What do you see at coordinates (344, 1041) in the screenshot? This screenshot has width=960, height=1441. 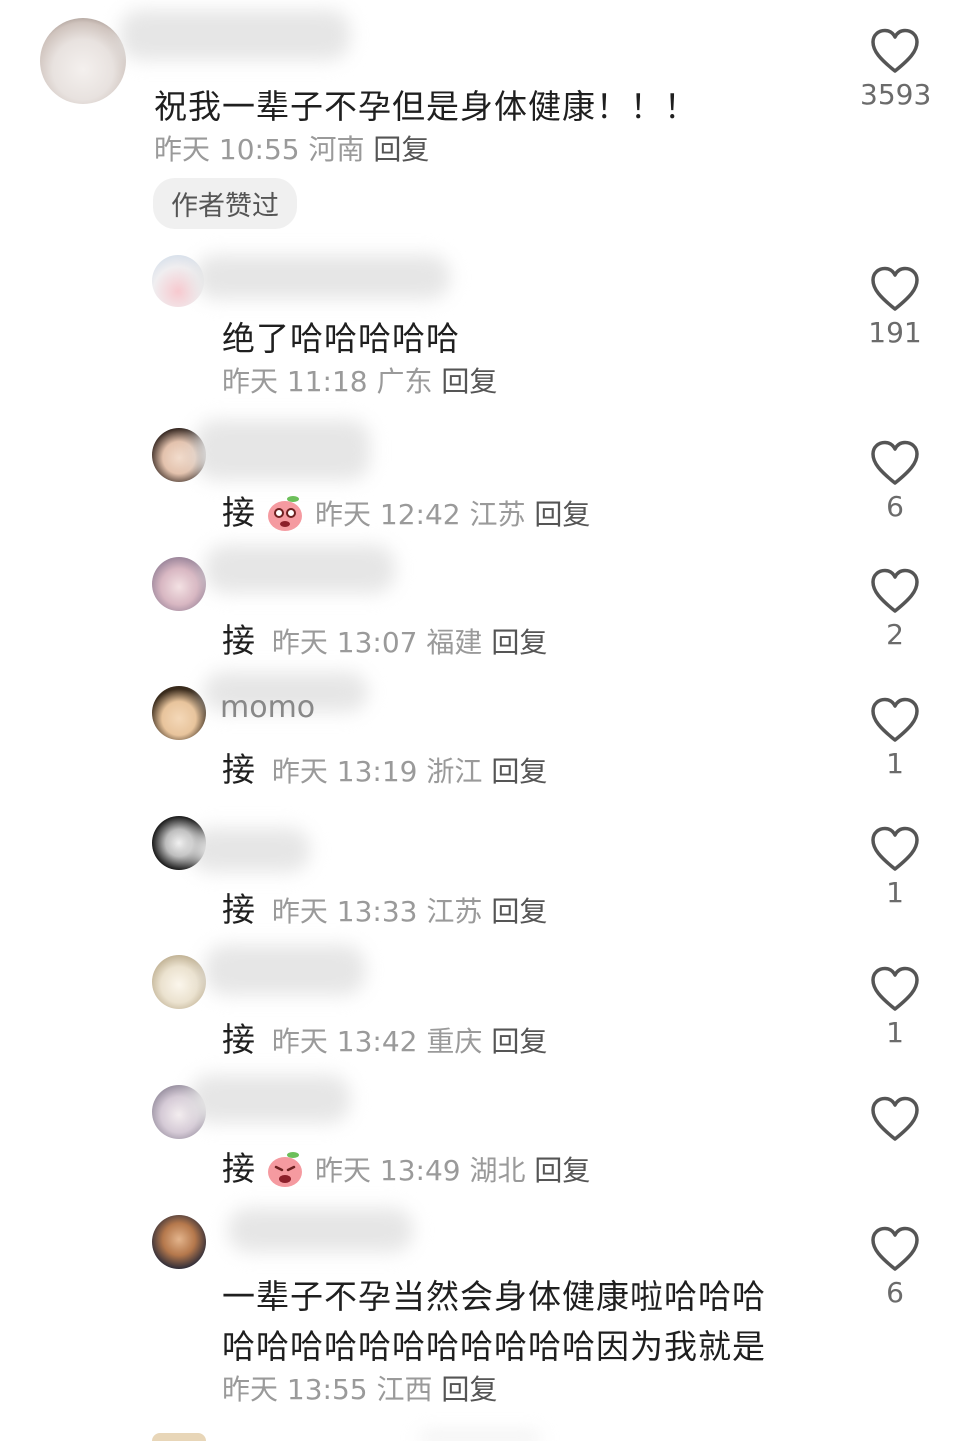 I see `comment-time: 昨天 13:42` at bounding box center [344, 1041].